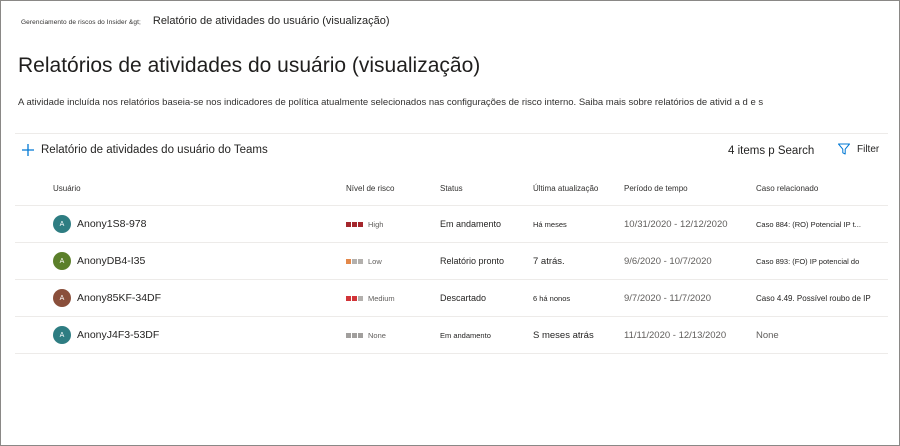 This screenshot has height=446, width=900. What do you see at coordinates (111, 224) in the screenshot?
I see `user-name-link: Anony1S8-978` at bounding box center [111, 224].